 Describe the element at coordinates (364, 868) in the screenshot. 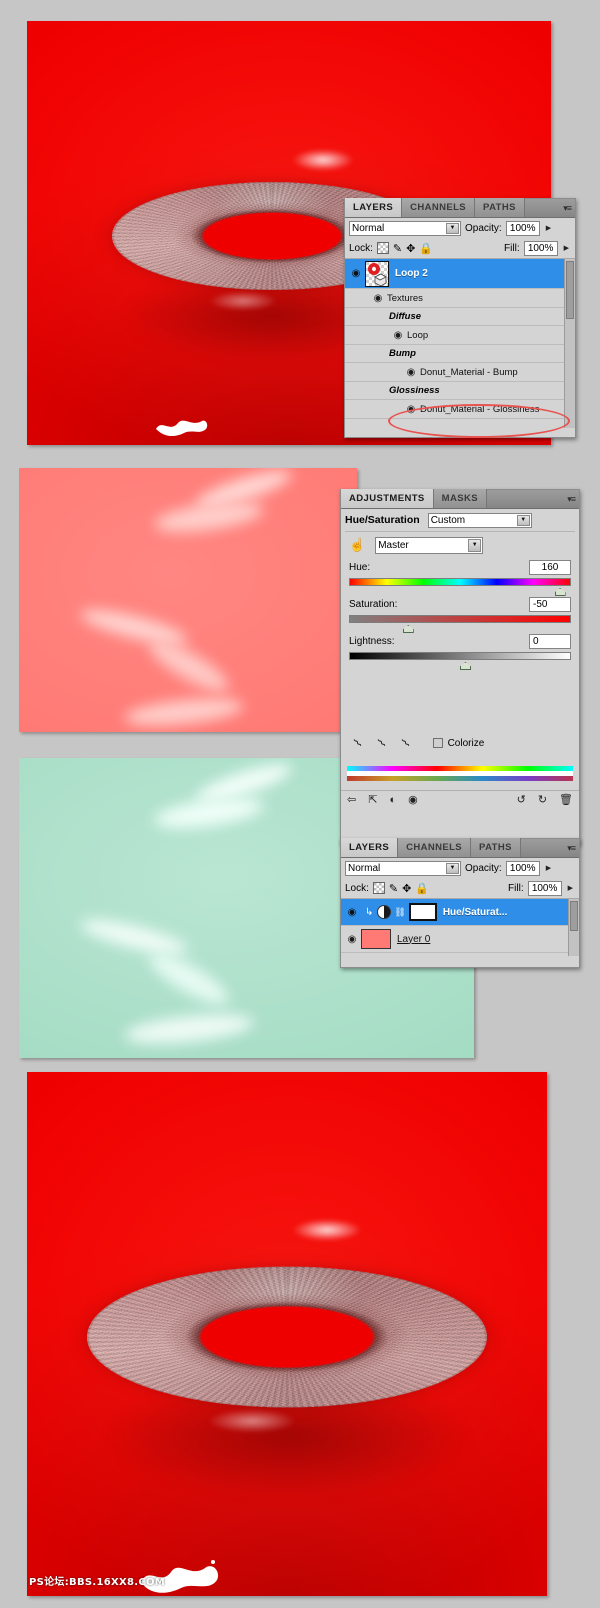

I see `blend-mode-value: Normal` at that location.